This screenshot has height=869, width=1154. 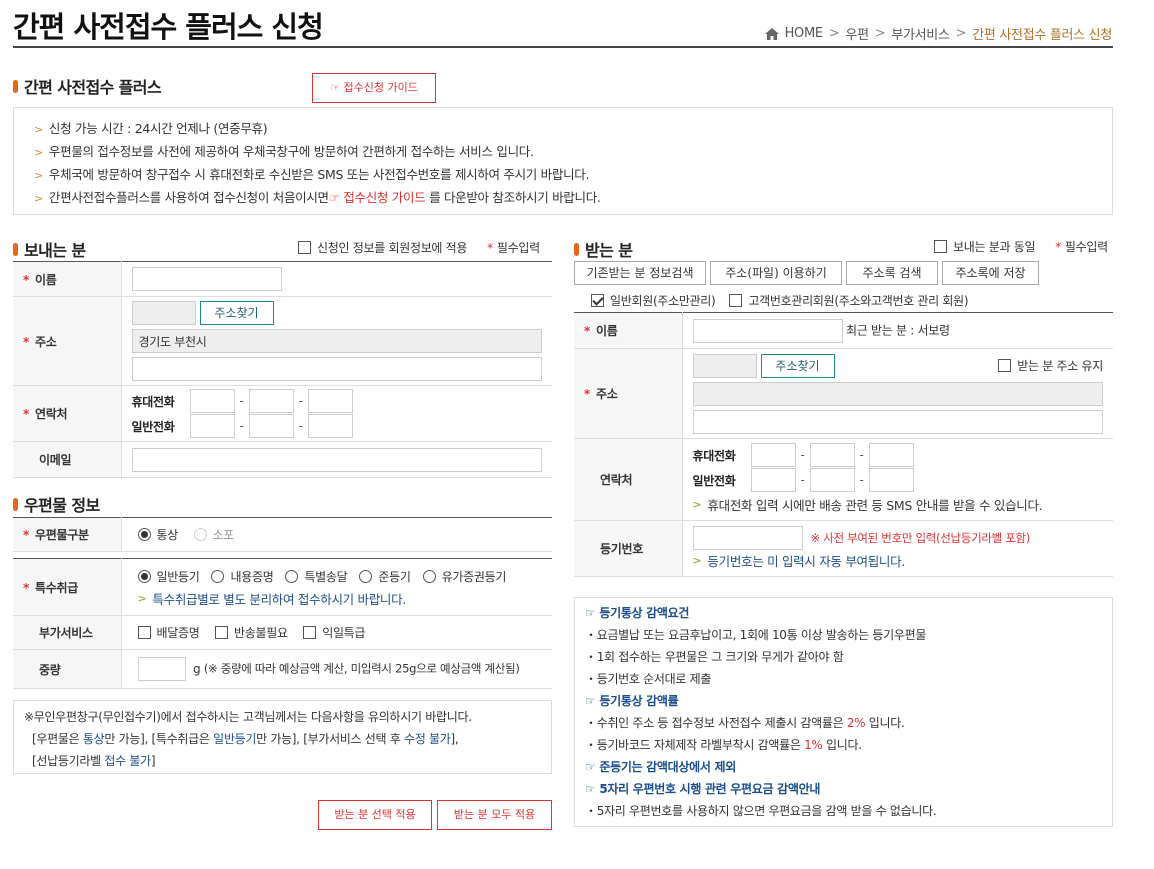 I want to click on receiver-address-detail, so click(x=897, y=421).